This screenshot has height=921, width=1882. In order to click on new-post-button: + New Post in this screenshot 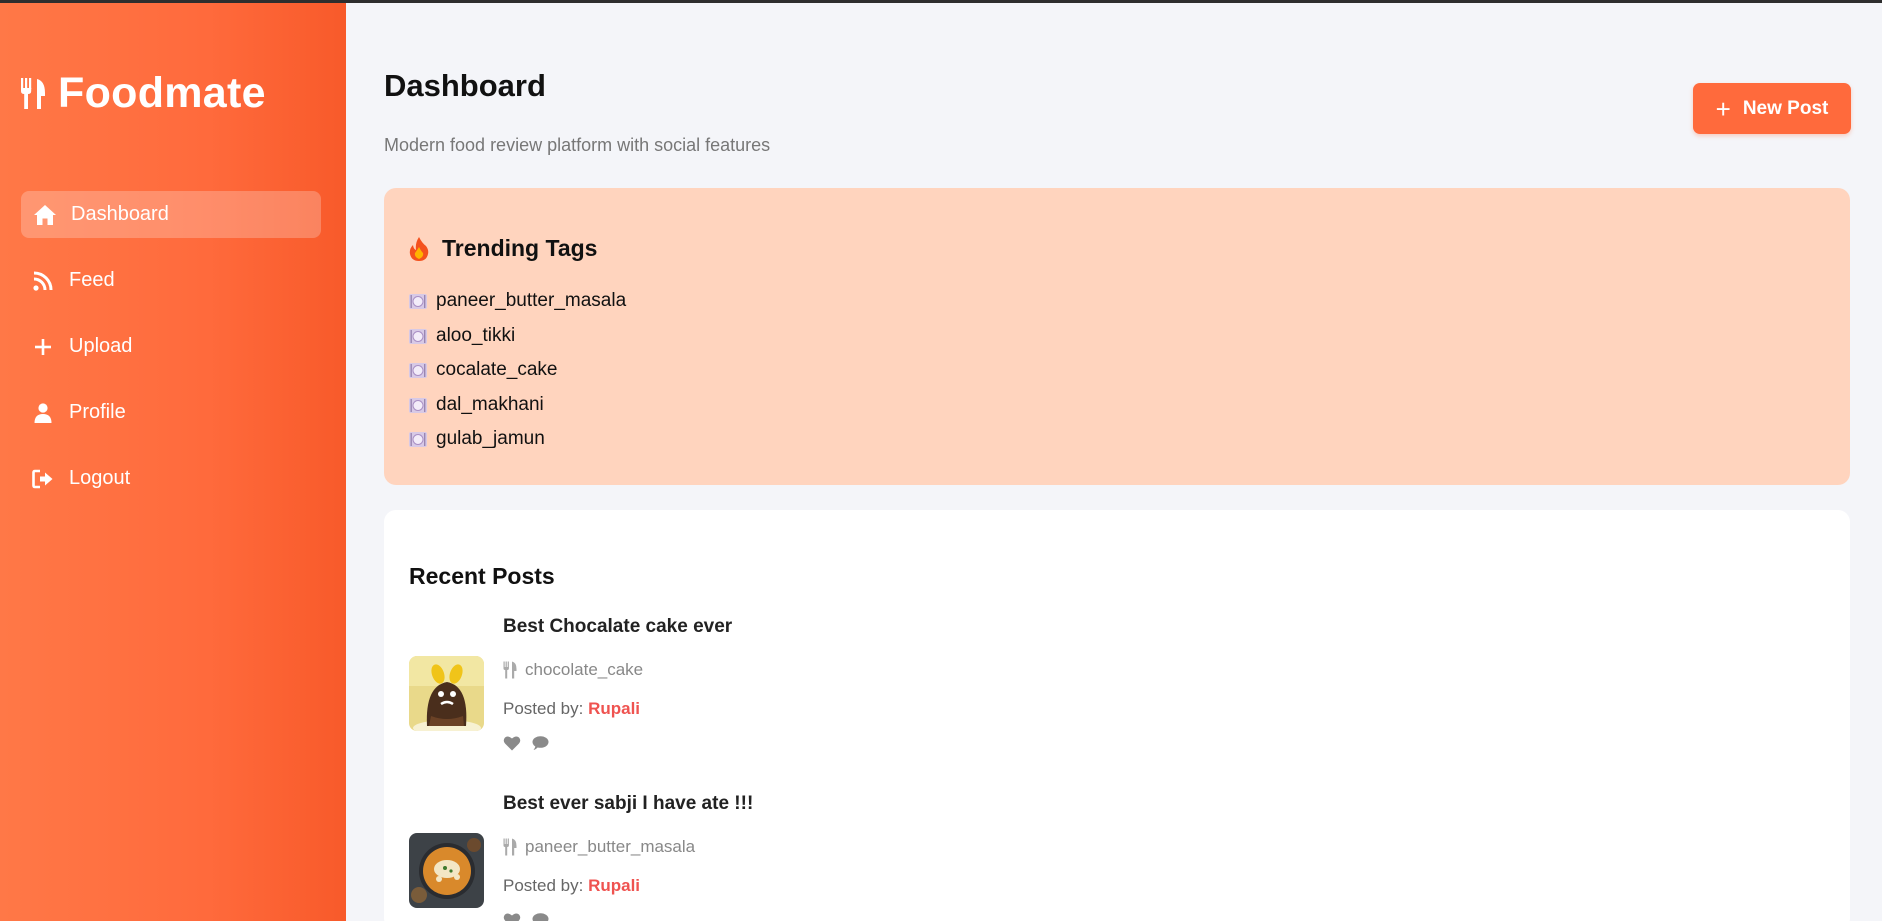, I will do `click(1772, 108)`.